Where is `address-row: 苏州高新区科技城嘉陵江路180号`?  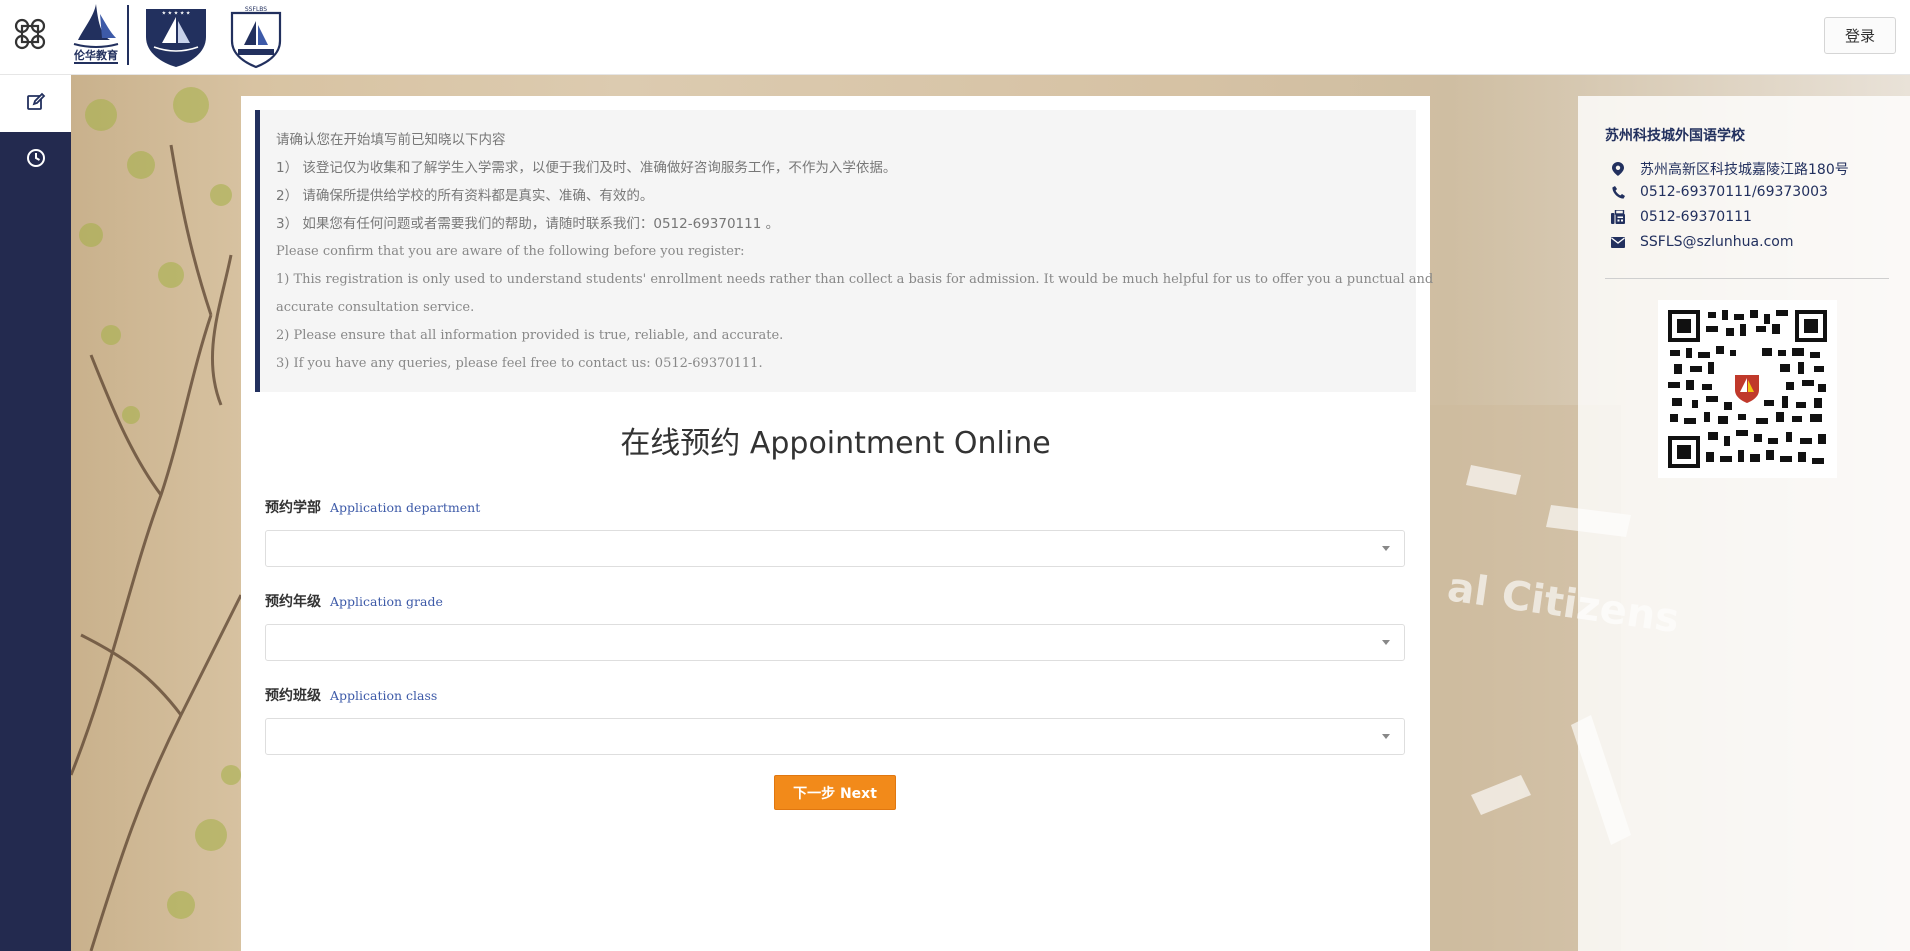 address-row: 苏州高新区科技城嘉陵江路180号 is located at coordinates (1729, 169).